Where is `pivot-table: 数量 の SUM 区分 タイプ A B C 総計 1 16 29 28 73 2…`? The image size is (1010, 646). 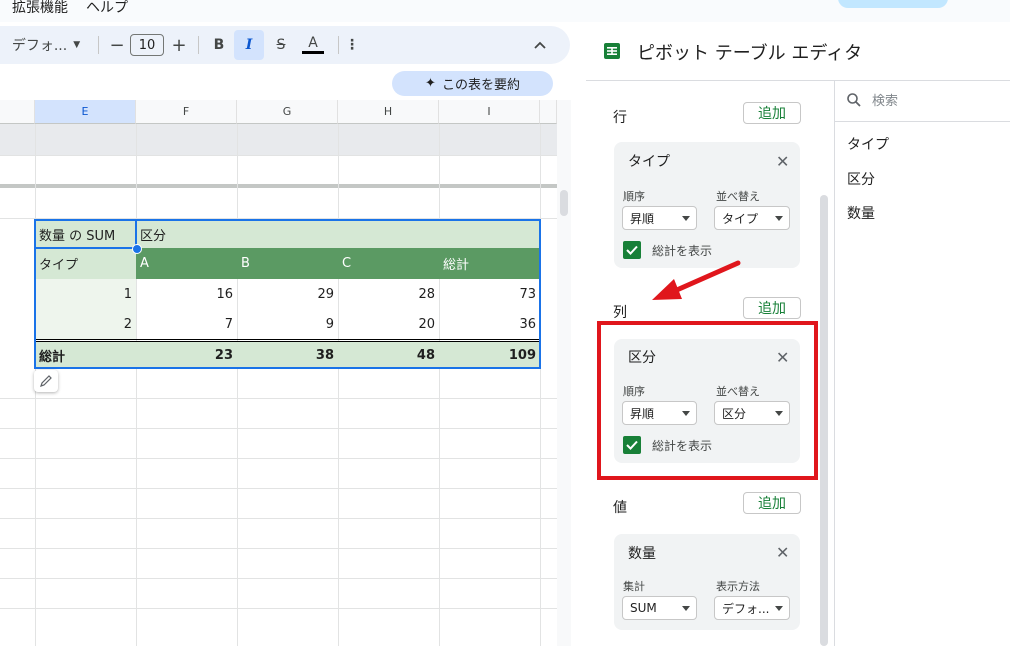
pivot-table: 数量 の SUM 区分 タイプ A B C 総計 1 16 29 28 73 2… is located at coordinates (287, 294).